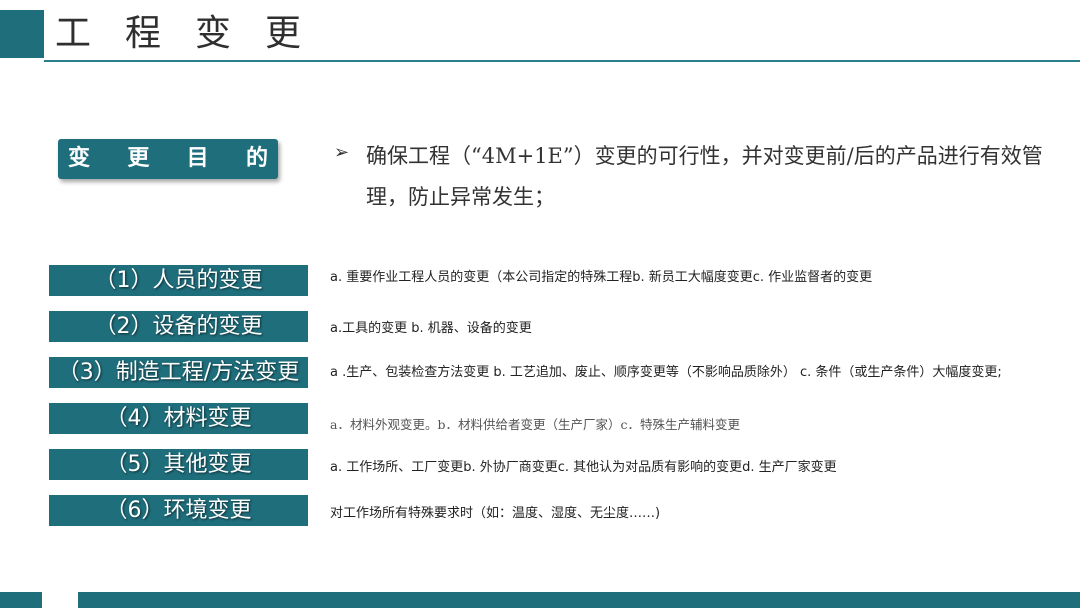 The width and height of the screenshot is (1080, 608). What do you see at coordinates (178, 372) in the screenshot?
I see `category-label-process: （3）制造工程/方法变更` at bounding box center [178, 372].